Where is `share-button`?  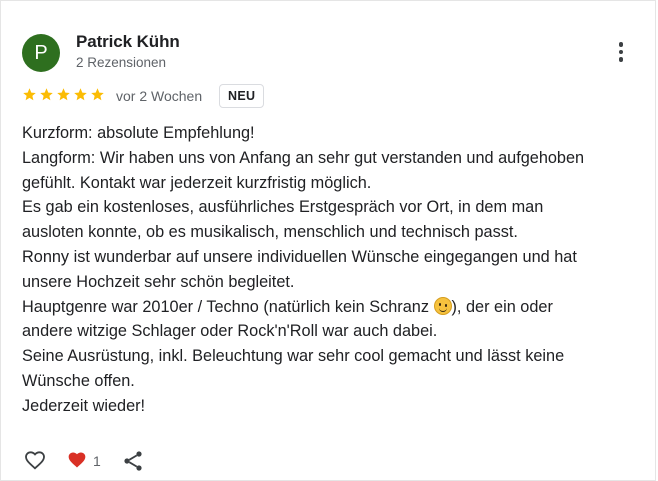
share-button is located at coordinates (133, 461).